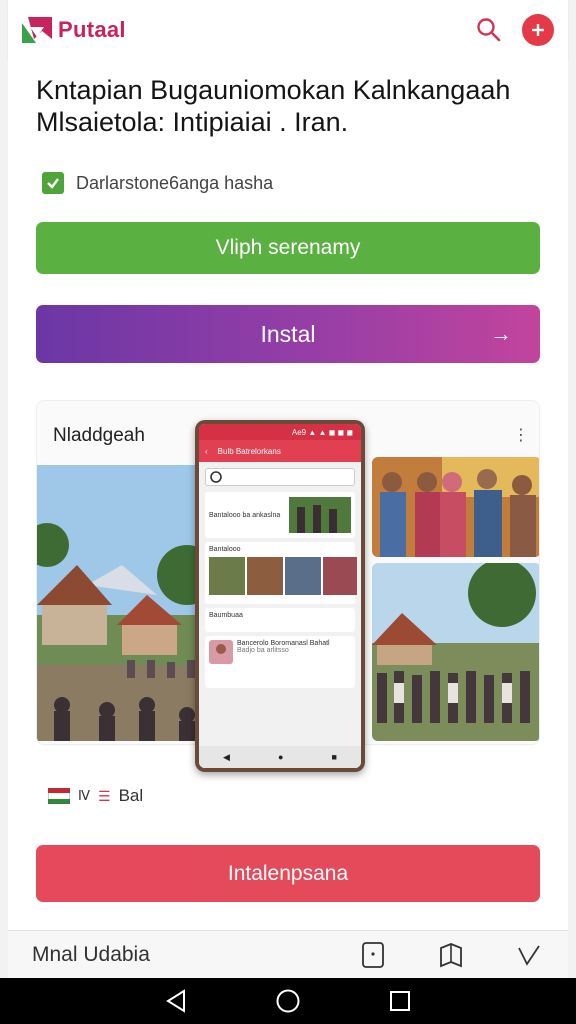 The height and width of the screenshot is (1024, 576). What do you see at coordinates (92, 29) in the screenshot?
I see `brand-name: Putaal` at bounding box center [92, 29].